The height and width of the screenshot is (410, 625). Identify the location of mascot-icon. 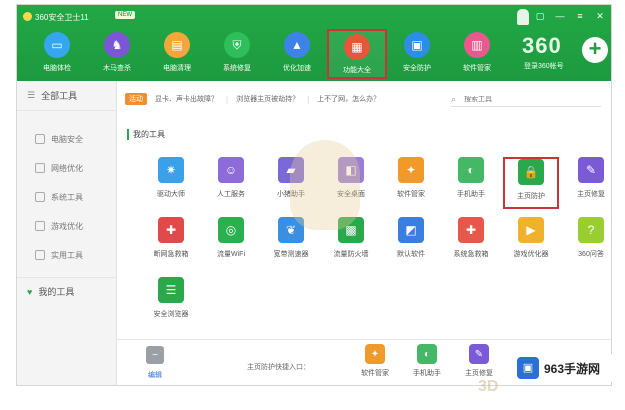
(523, 17).